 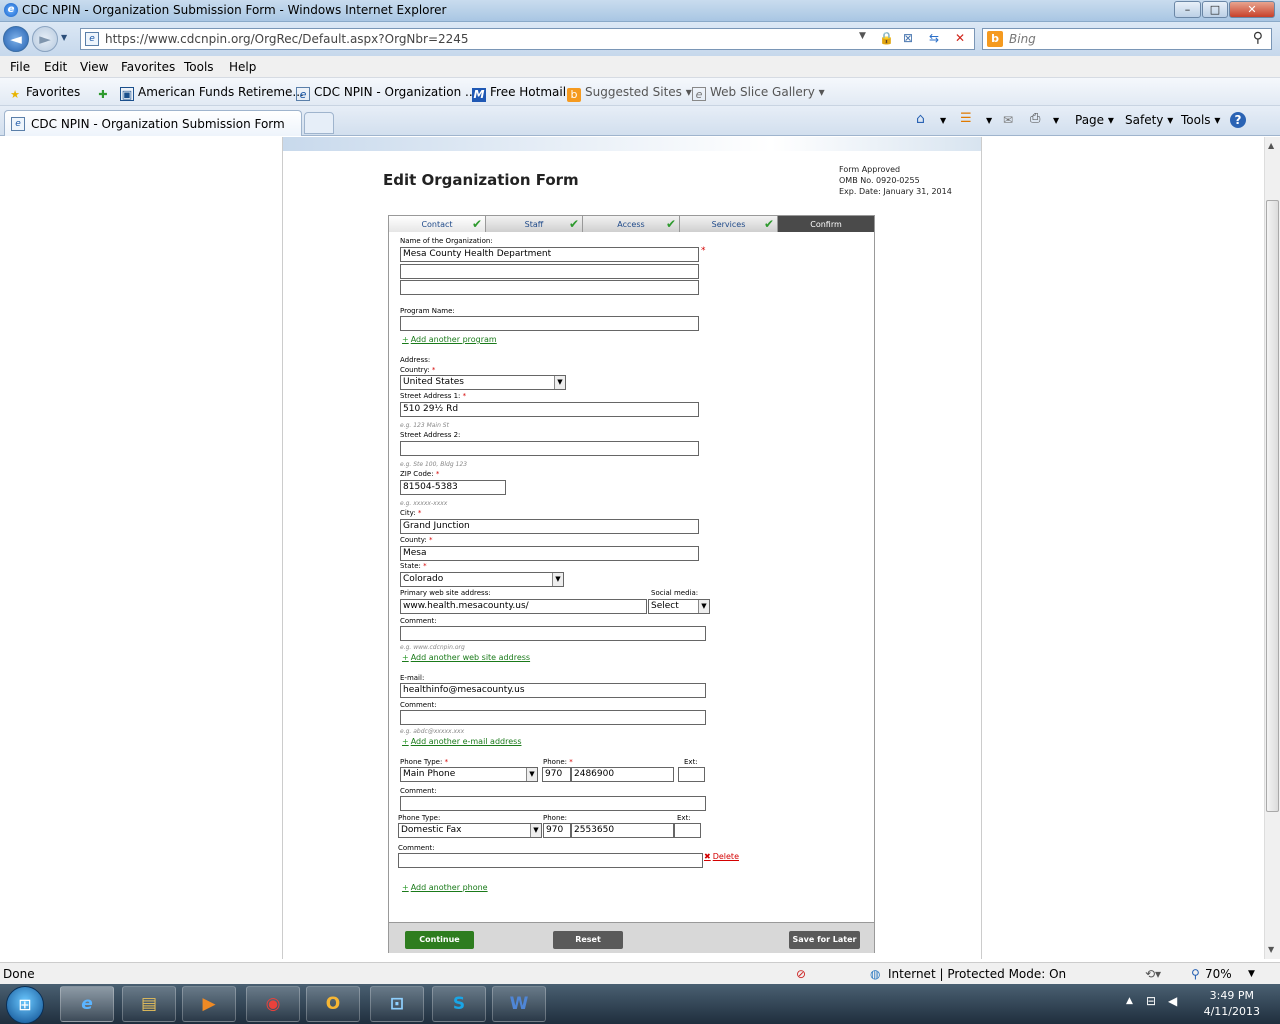 I want to click on refresh-icon: ⇆, so click(x=934, y=38).